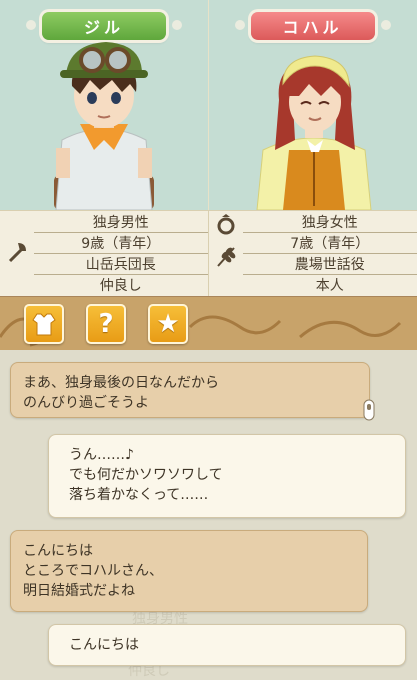 This screenshot has width=417, height=680. Describe the element at coordinates (79, 591) in the screenshot. I see `message-line: 明日結婚式だよね` at that location.